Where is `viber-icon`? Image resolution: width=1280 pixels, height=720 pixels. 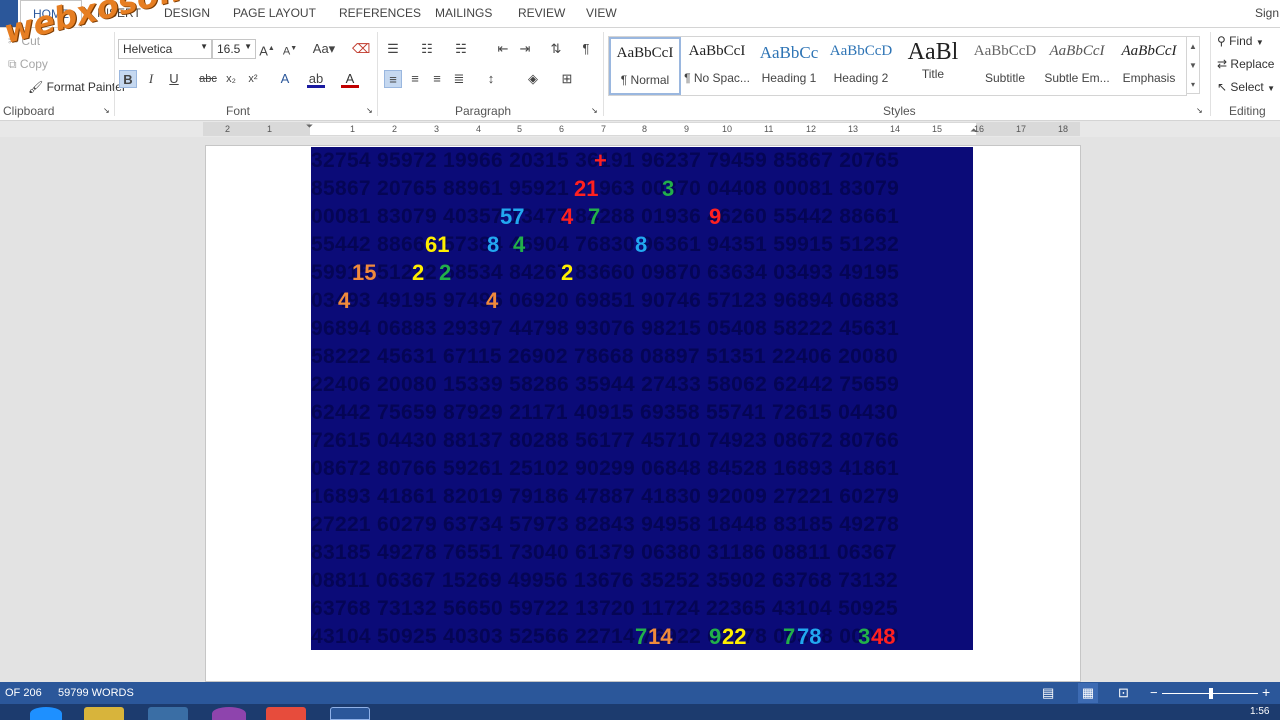 viber-icon is located at coordinates (229, 713).